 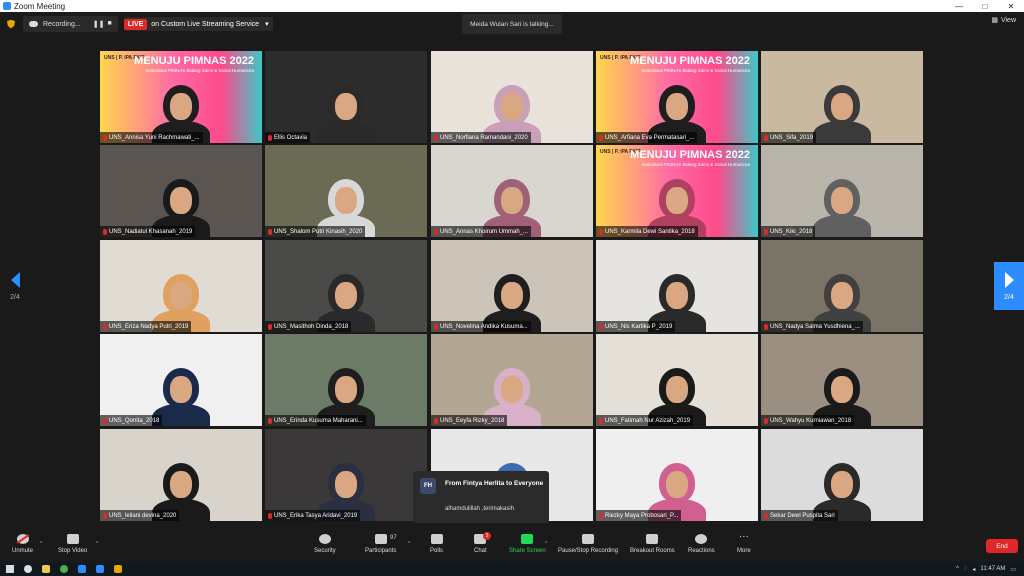 What do you see at coordinates (652, 551) in the screenshot?
I see `breakout-rooms-label: Breakout Rooms` at bounding box center [652, 551].